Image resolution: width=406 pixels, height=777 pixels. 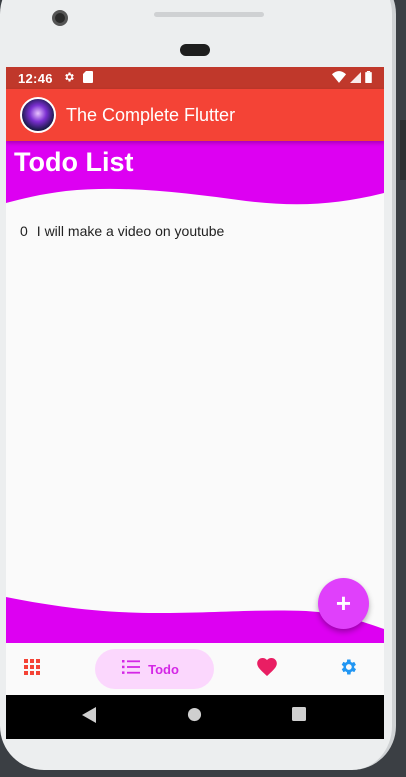 I want to click on plus-icon: +, so click(x=343, y=603).